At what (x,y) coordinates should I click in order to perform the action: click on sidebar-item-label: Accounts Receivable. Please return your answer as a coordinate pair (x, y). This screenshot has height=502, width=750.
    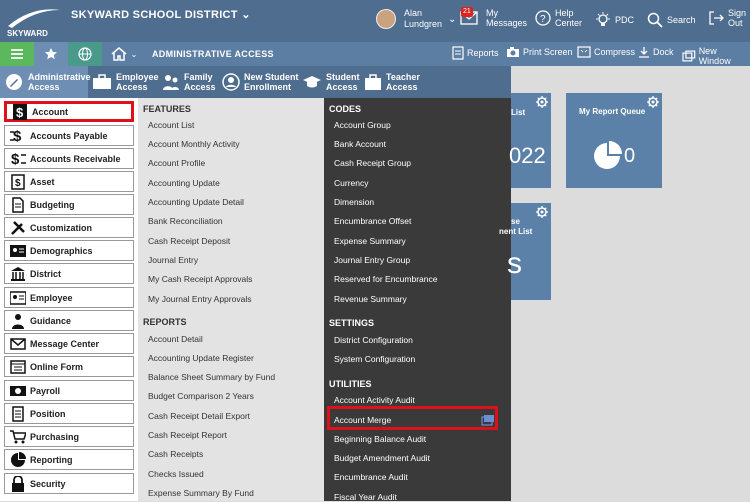
    Looking at the image, I should click on (75, 158).